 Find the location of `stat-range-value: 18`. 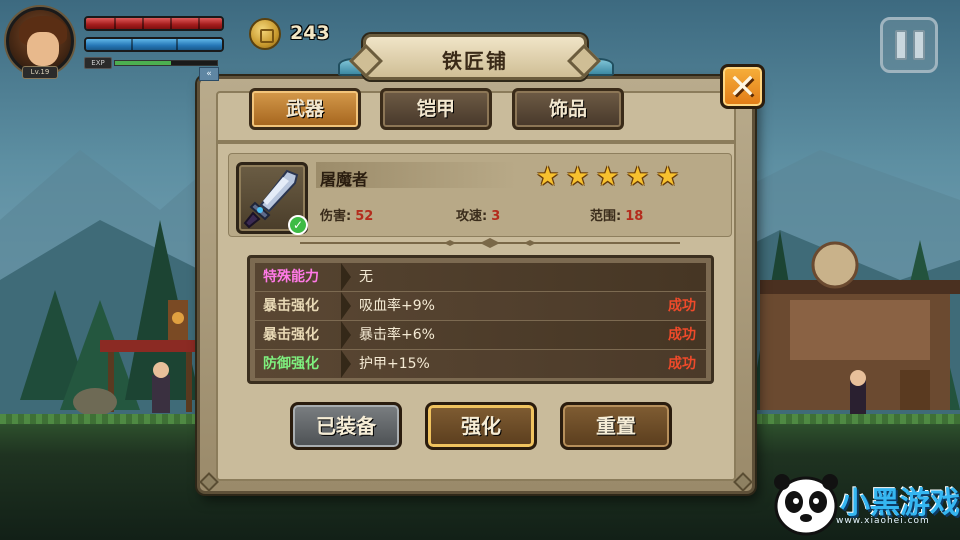

stat-range-value: 18 is located at coordinates (634, 216).